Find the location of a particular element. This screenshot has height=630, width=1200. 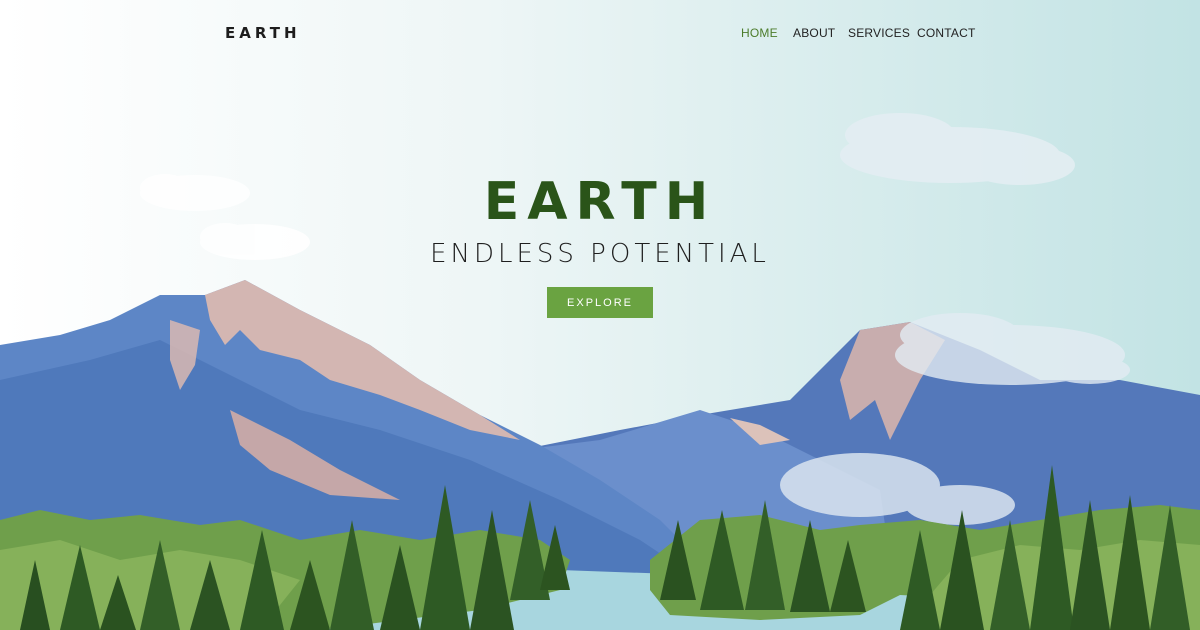

nav-services-link: SERVICES is located at coordinates (879, 33).